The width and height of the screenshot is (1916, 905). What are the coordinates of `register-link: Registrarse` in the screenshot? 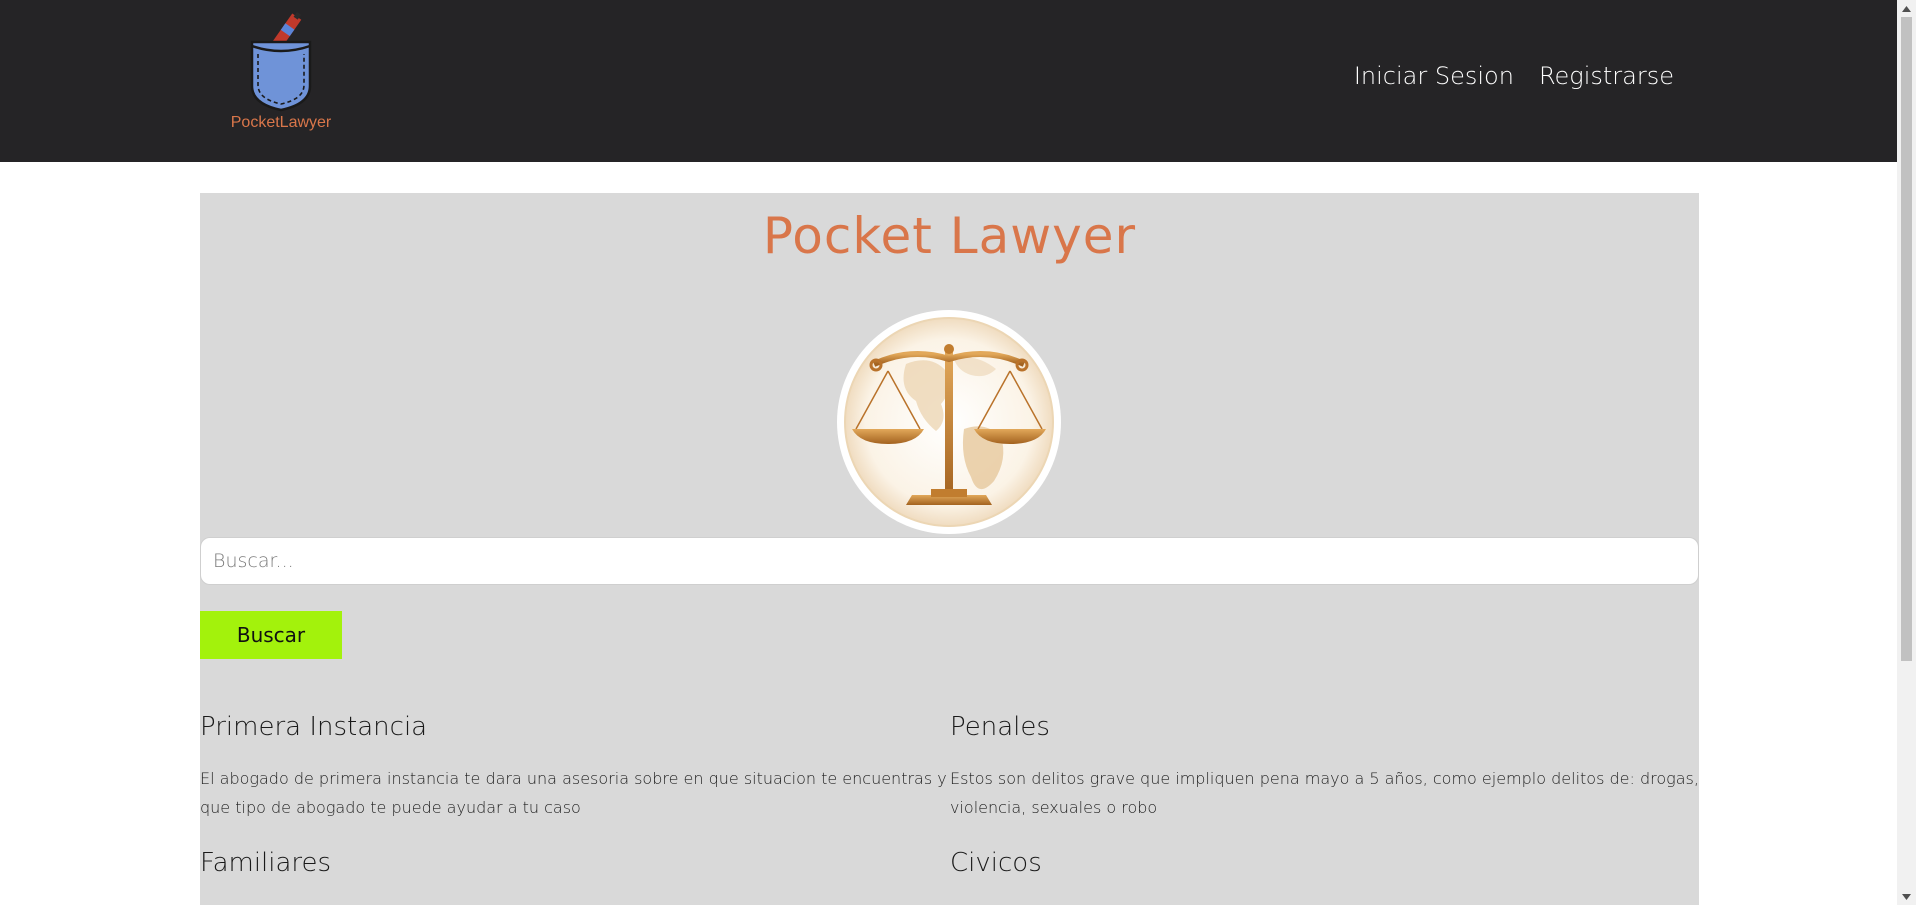 It's located at (1606, 76).